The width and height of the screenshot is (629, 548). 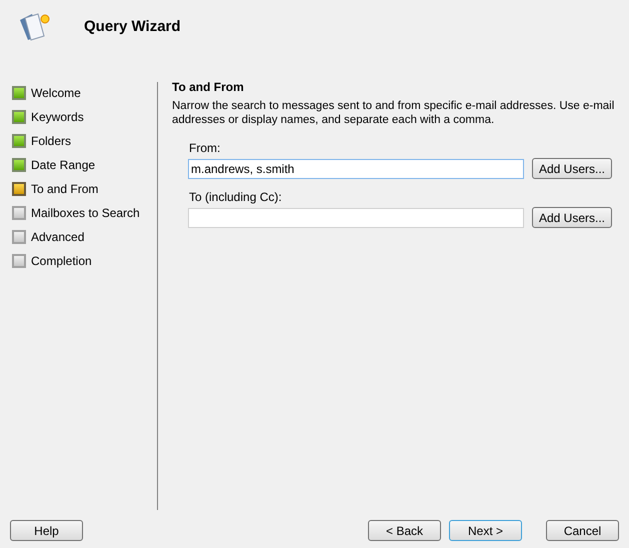 What do you see at coordinates (63, 165) in the screenshot?
I see `step-label: Date Range` at bounding box center [63, 165].